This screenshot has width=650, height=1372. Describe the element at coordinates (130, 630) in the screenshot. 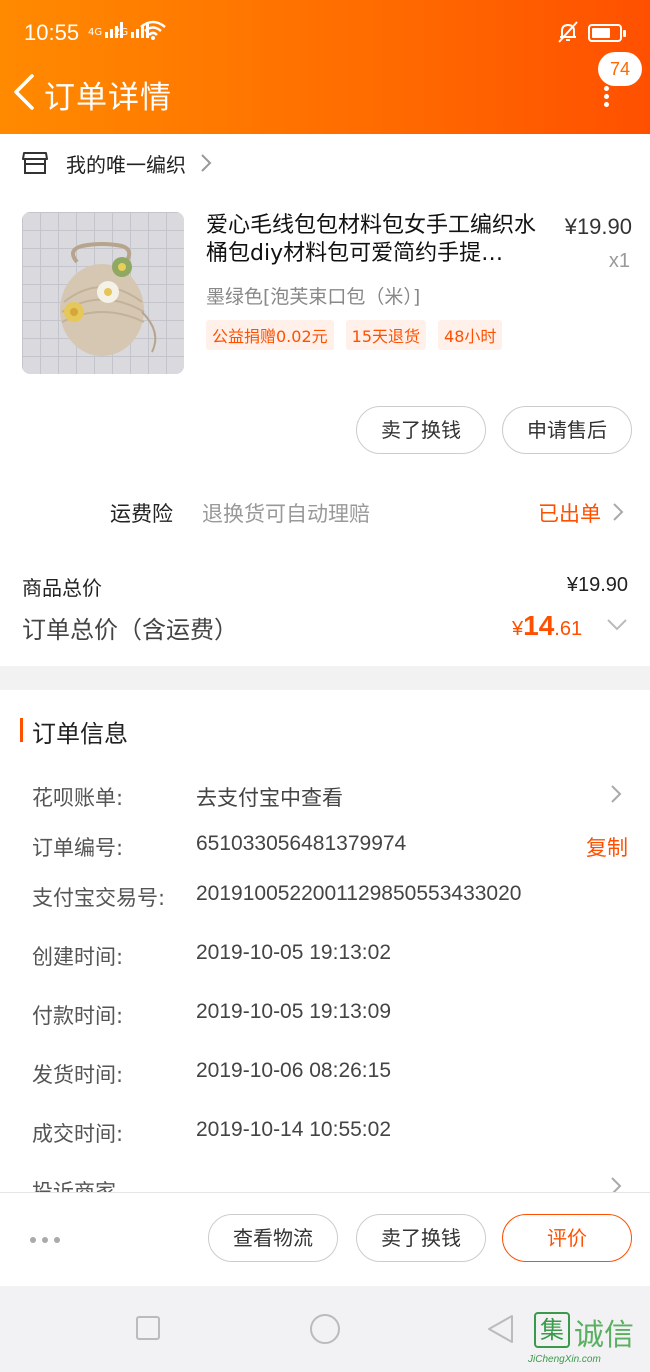

I see `order-total-label: 订单总价（含运费）` at that location.